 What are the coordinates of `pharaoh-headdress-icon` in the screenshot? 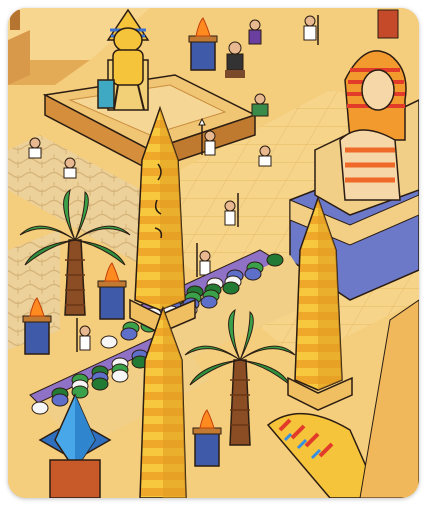 It's located at (375, 95).